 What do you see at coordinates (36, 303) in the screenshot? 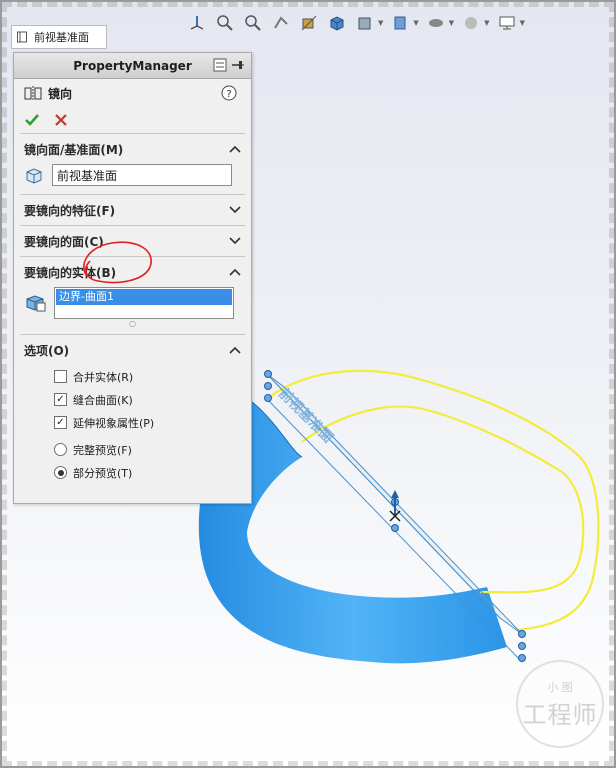
I see `solid-body-icon` at bounding box center [36, 303].